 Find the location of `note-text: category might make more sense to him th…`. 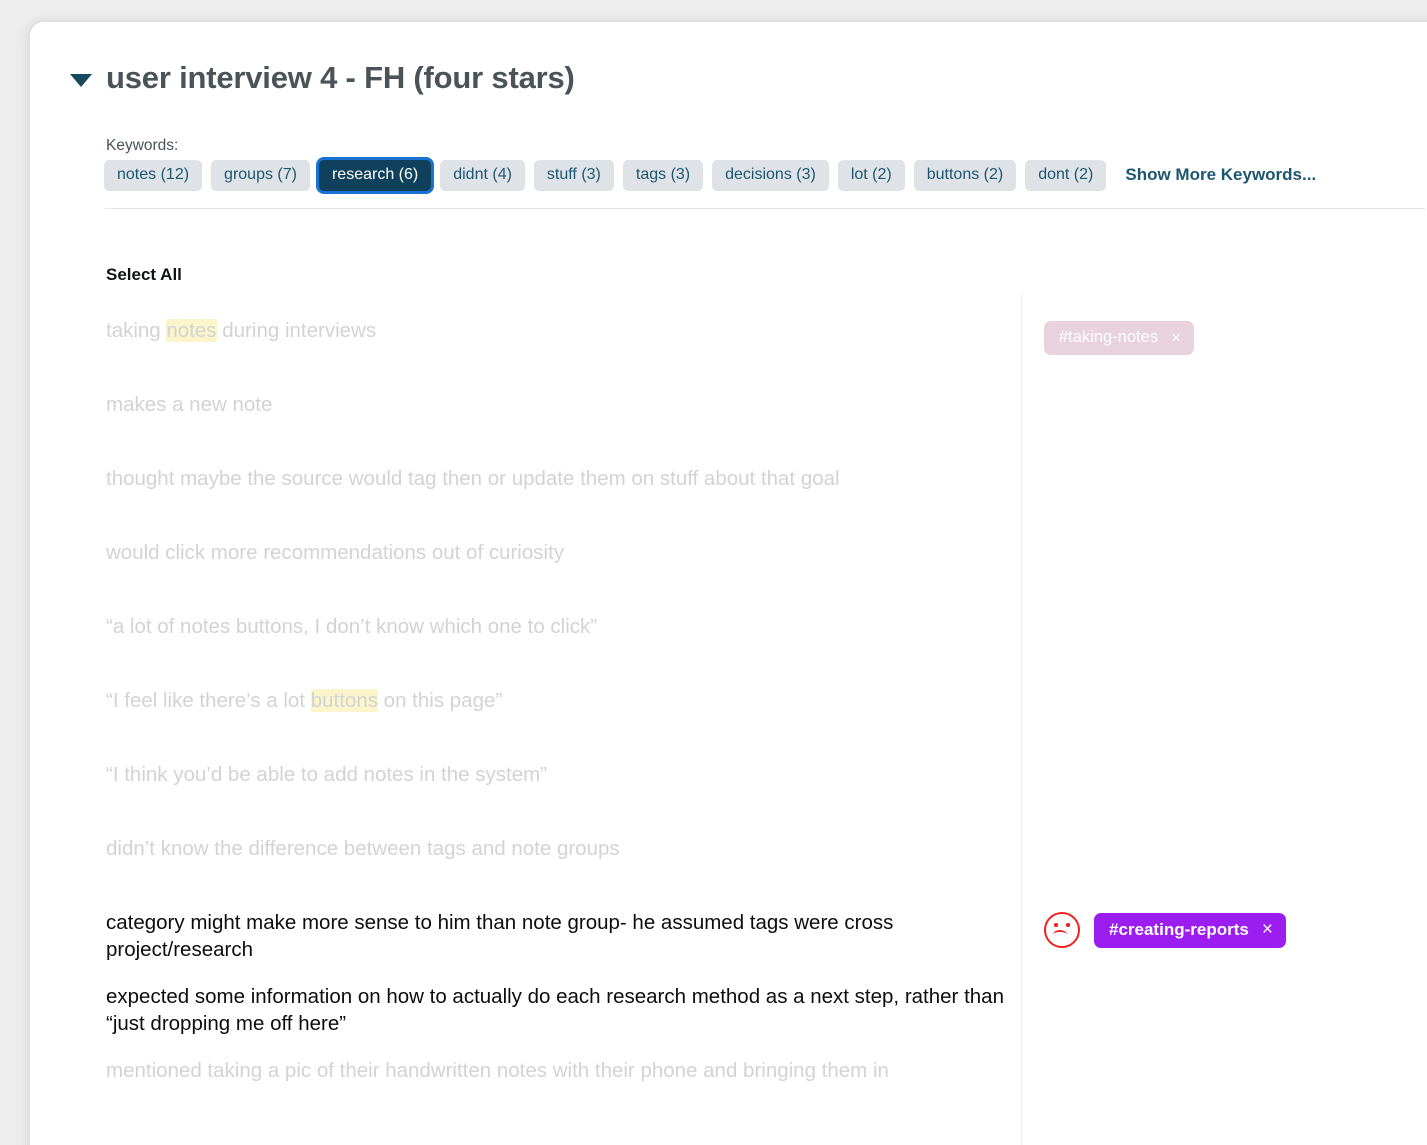

note-text: category might make more sense to him th… is located at coordinates (563, 934).